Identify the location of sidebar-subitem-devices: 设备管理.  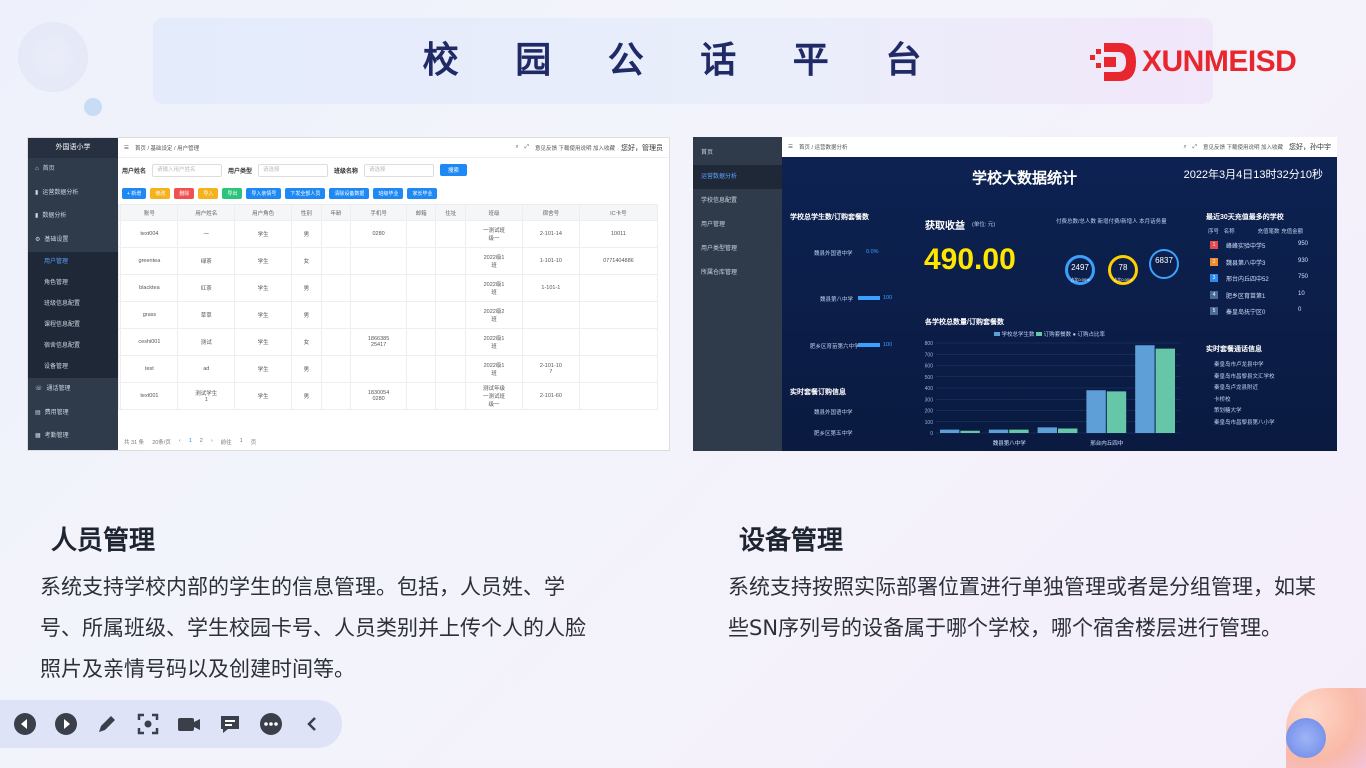
(73, 367).